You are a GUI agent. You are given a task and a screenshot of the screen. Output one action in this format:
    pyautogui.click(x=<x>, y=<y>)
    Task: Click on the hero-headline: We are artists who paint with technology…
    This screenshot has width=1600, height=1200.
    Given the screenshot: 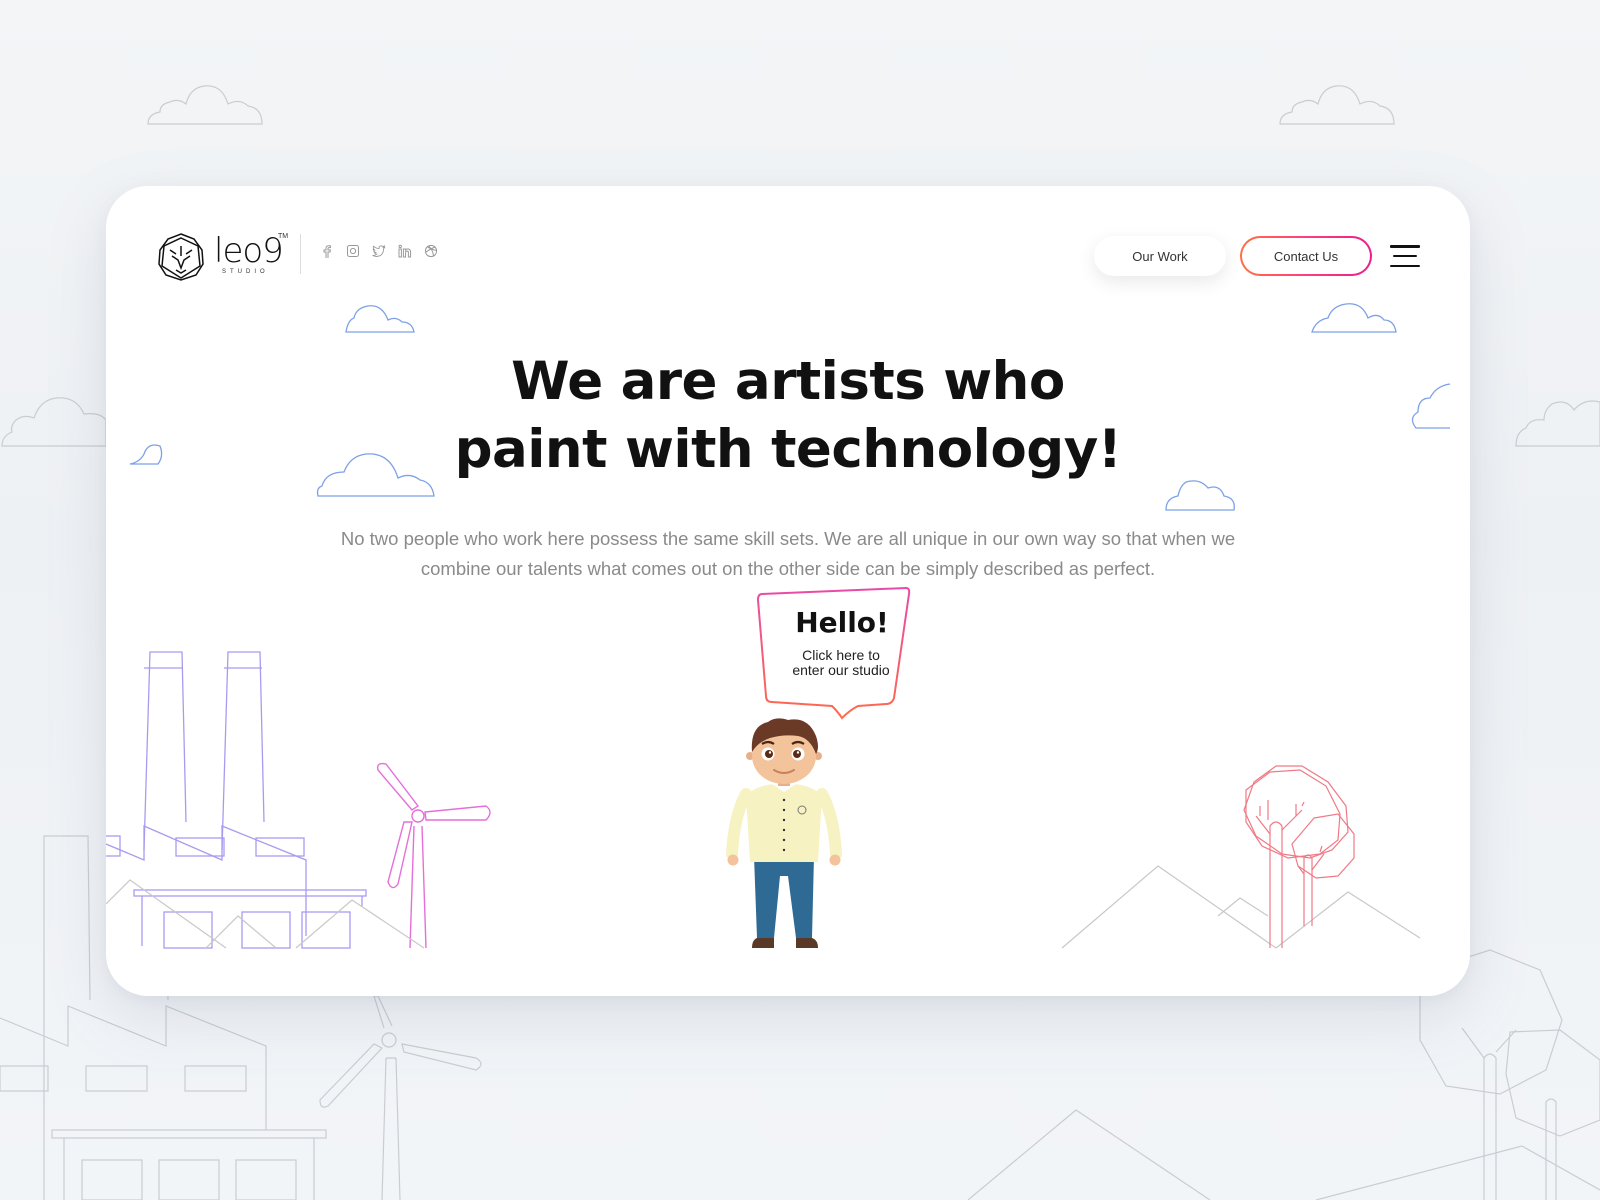 What is the action you would take?
    pyautogui.click(x=788, y=416)
    